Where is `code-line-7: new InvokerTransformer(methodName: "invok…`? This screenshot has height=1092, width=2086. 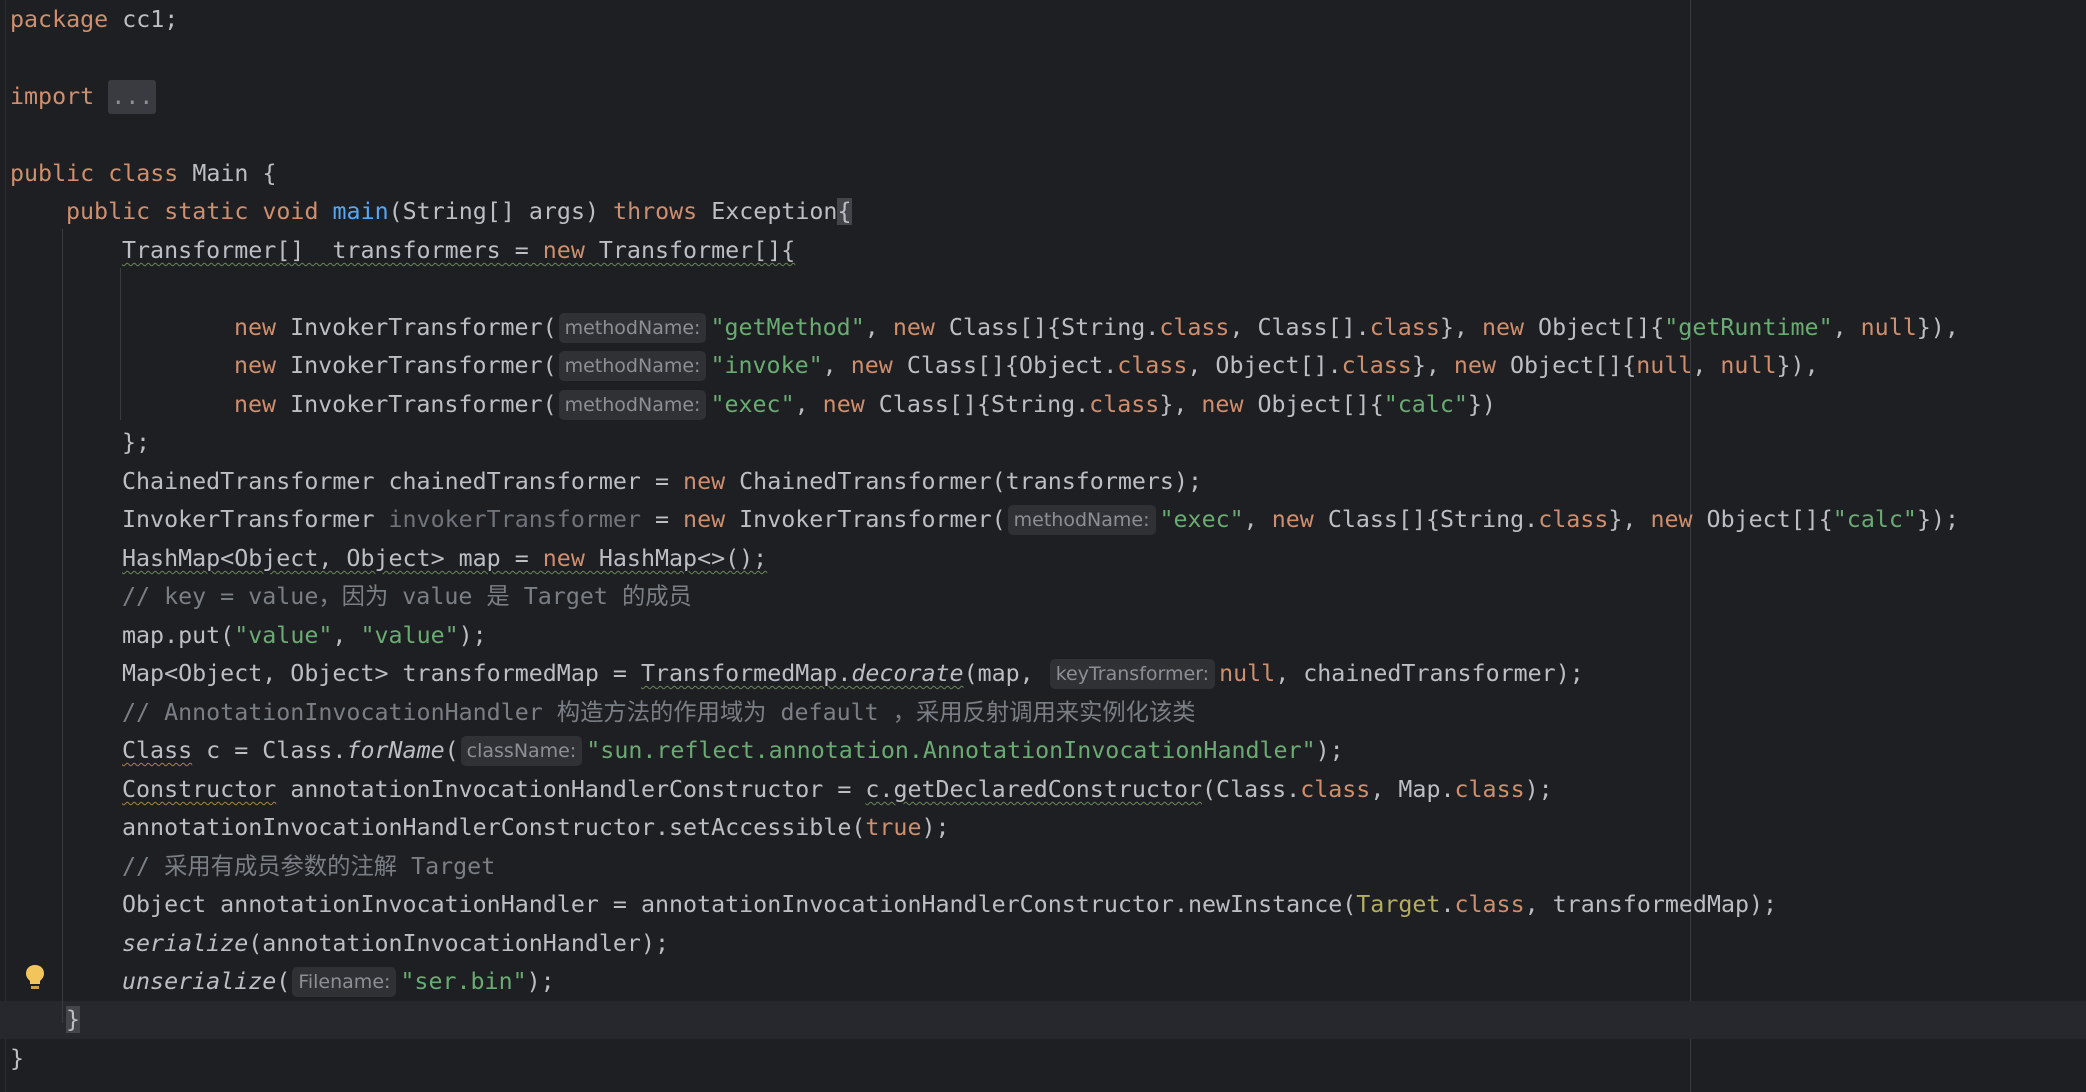
code-line-7: new InvokerTransformer(methodName: "invok… is located at coordinates (1026, 366).